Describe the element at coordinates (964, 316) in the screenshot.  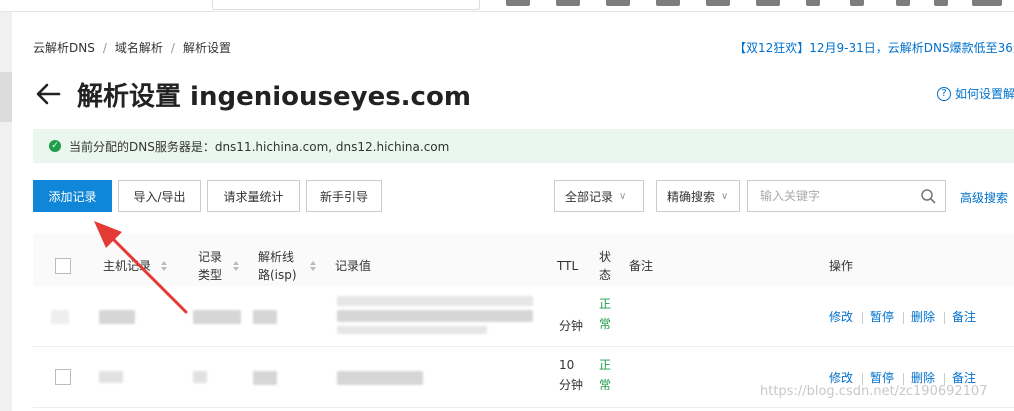
I see `remark-record-link: 备注` at that location.